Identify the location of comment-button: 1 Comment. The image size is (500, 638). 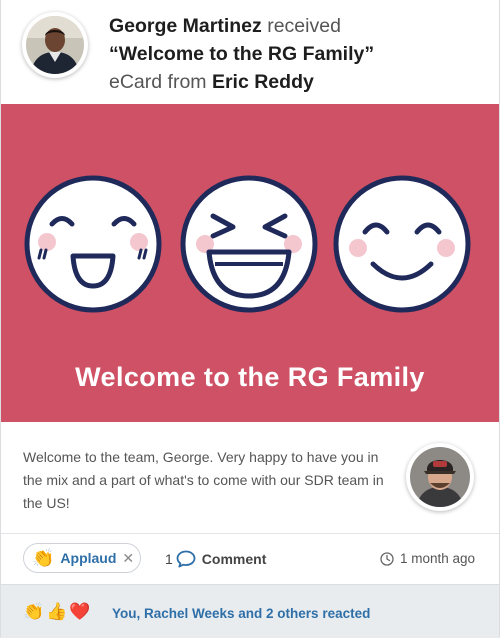
(215, 559).